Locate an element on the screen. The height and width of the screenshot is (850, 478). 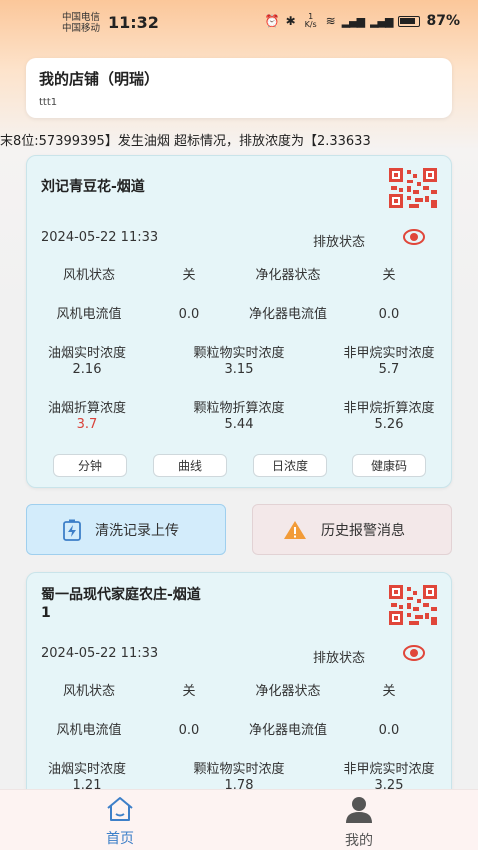
bottom-nav: 首页 我的 is located at coordinates (239, 819).